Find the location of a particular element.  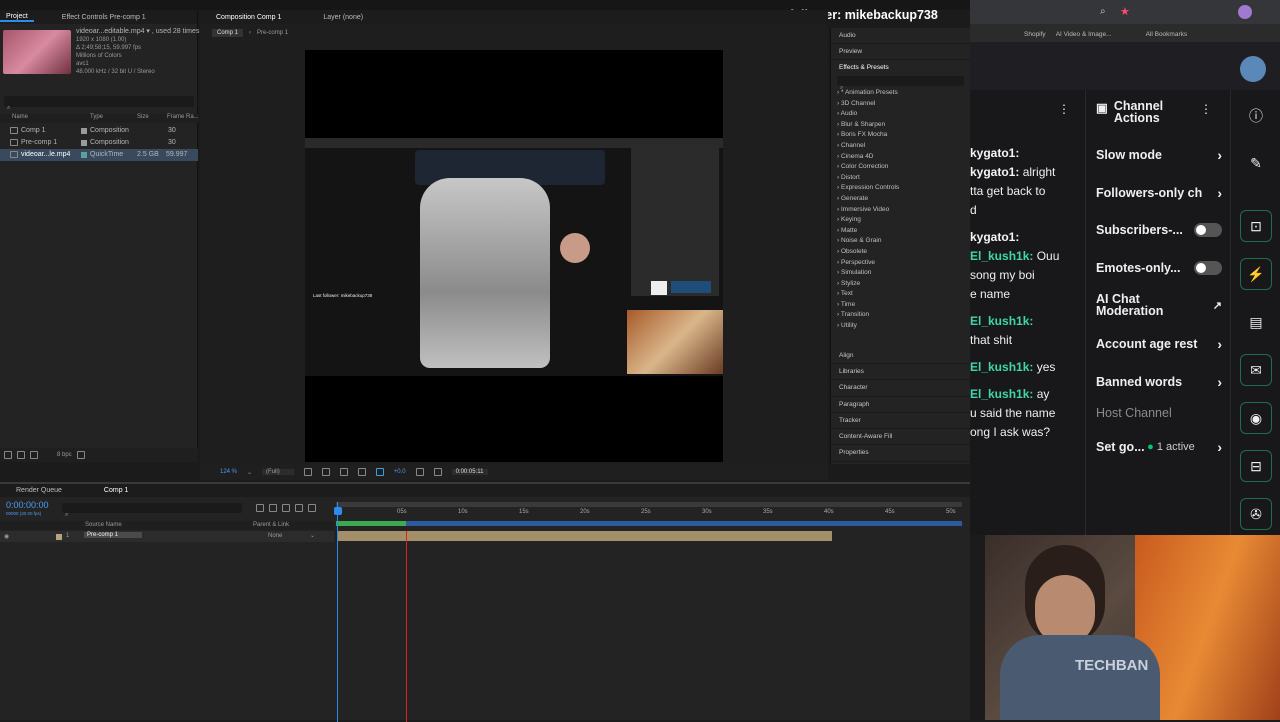

chat-message: kygato1: alright is located at coordinates (1027, 172).